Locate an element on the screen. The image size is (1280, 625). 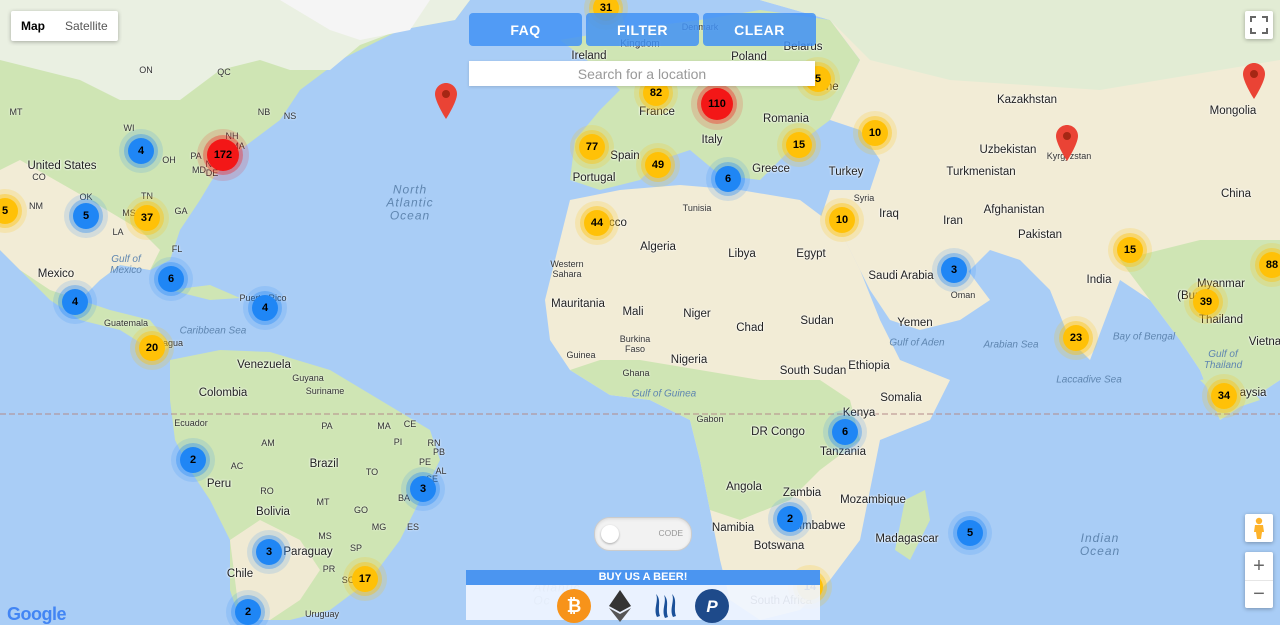
marker-cluster: 17 is located at coordinates (365, 579).